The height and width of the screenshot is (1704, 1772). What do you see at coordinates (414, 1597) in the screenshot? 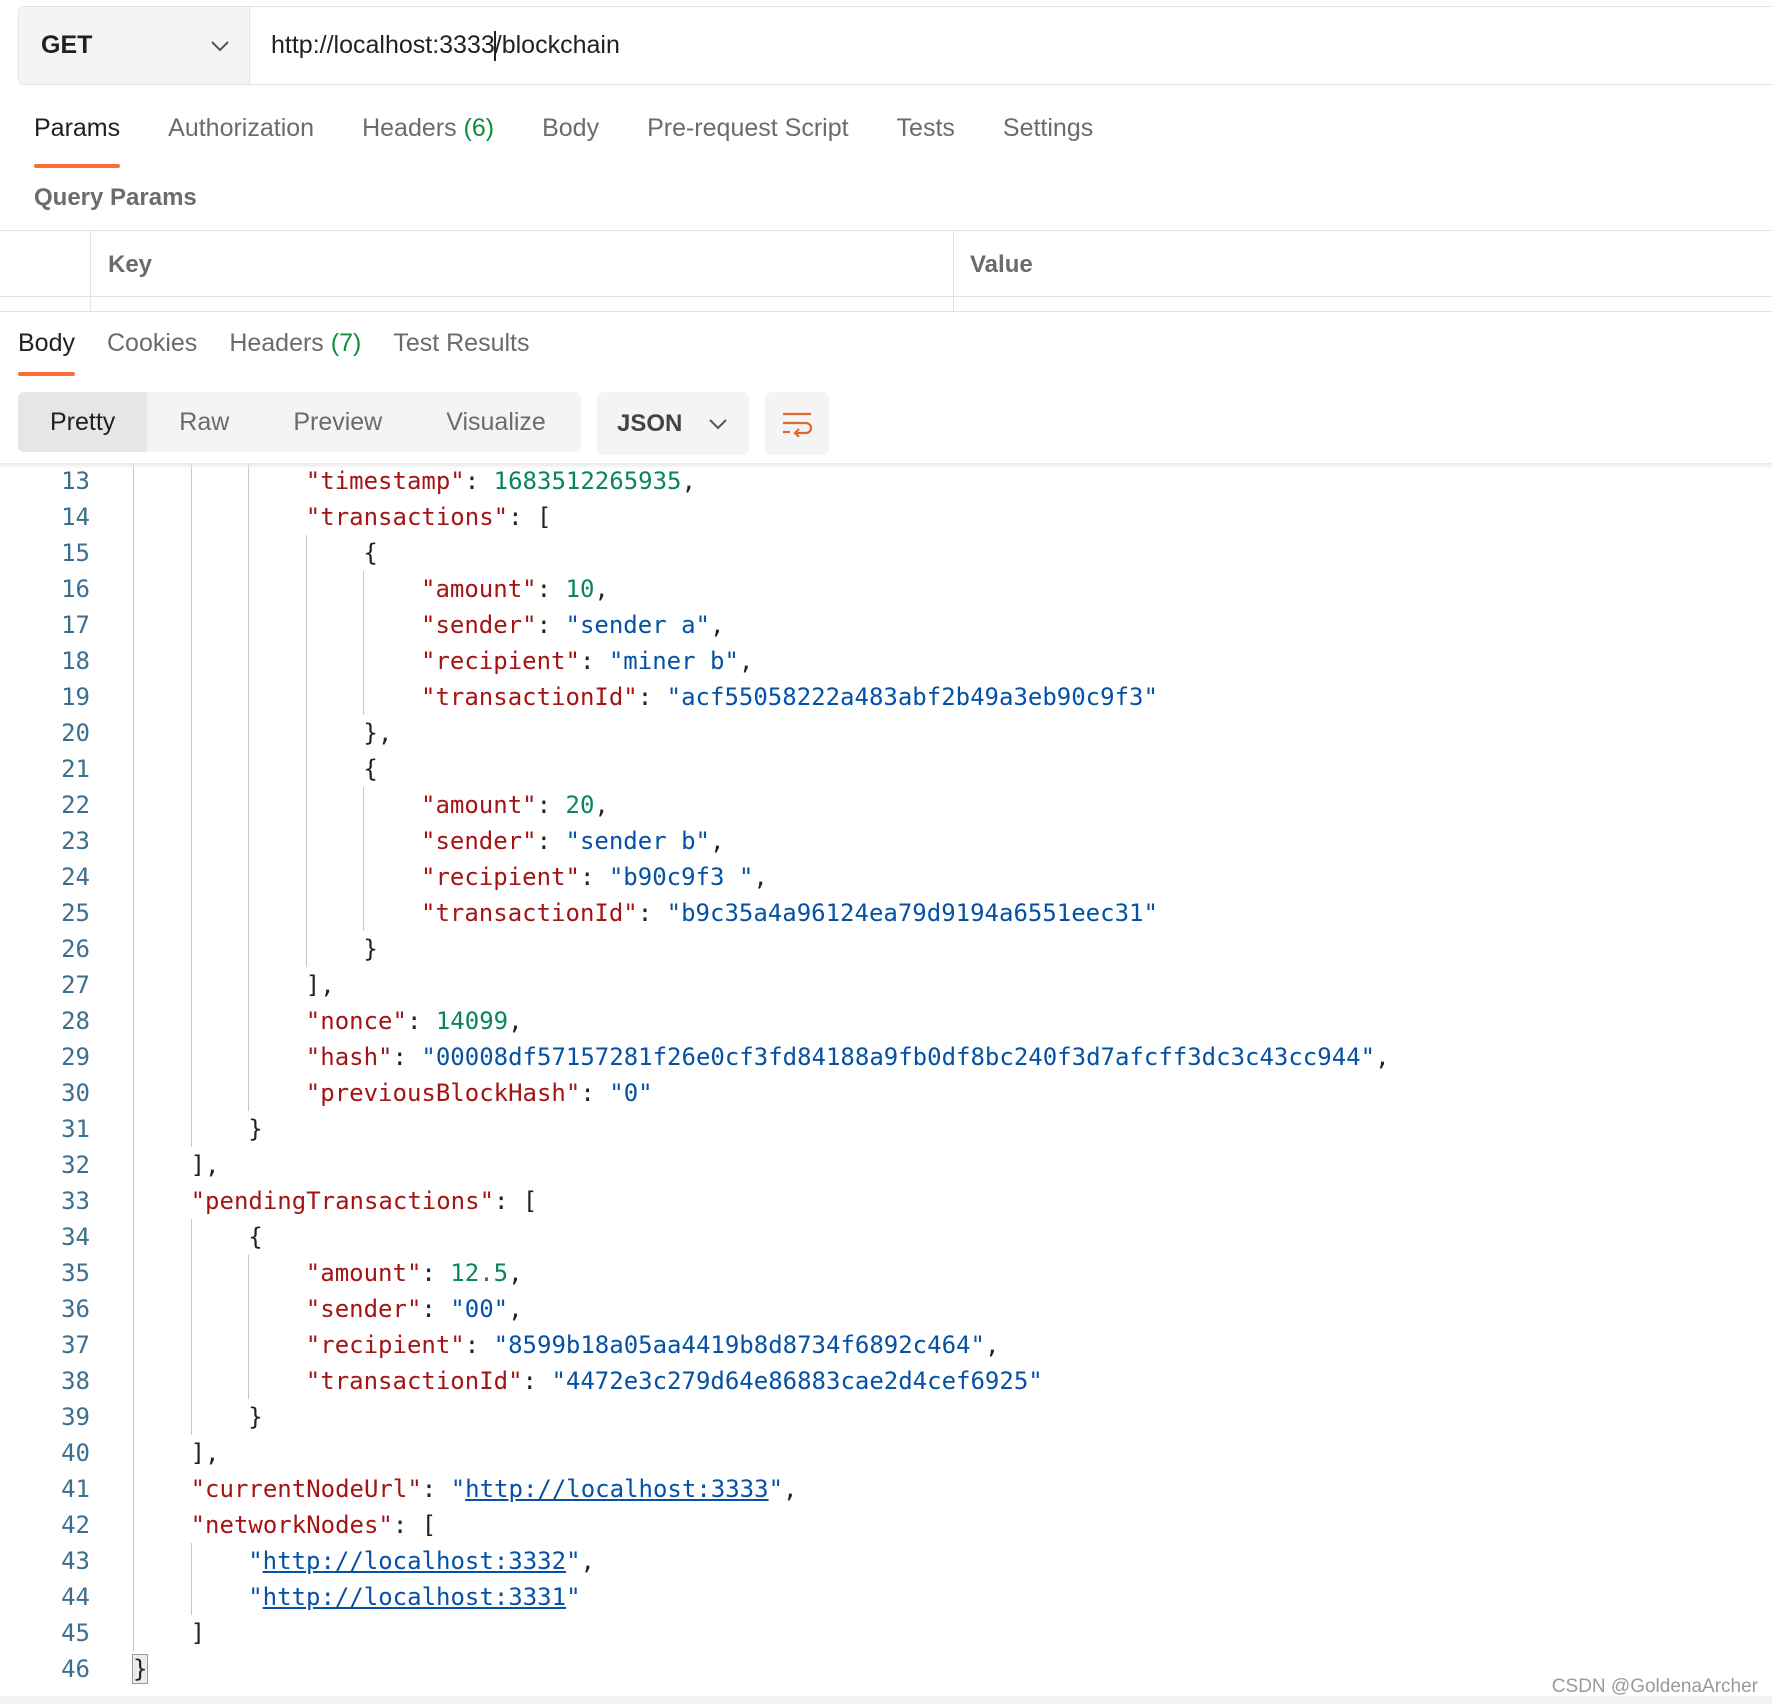
I see `url-link: http://localhost:3331` at bounding box center [414, 1597].